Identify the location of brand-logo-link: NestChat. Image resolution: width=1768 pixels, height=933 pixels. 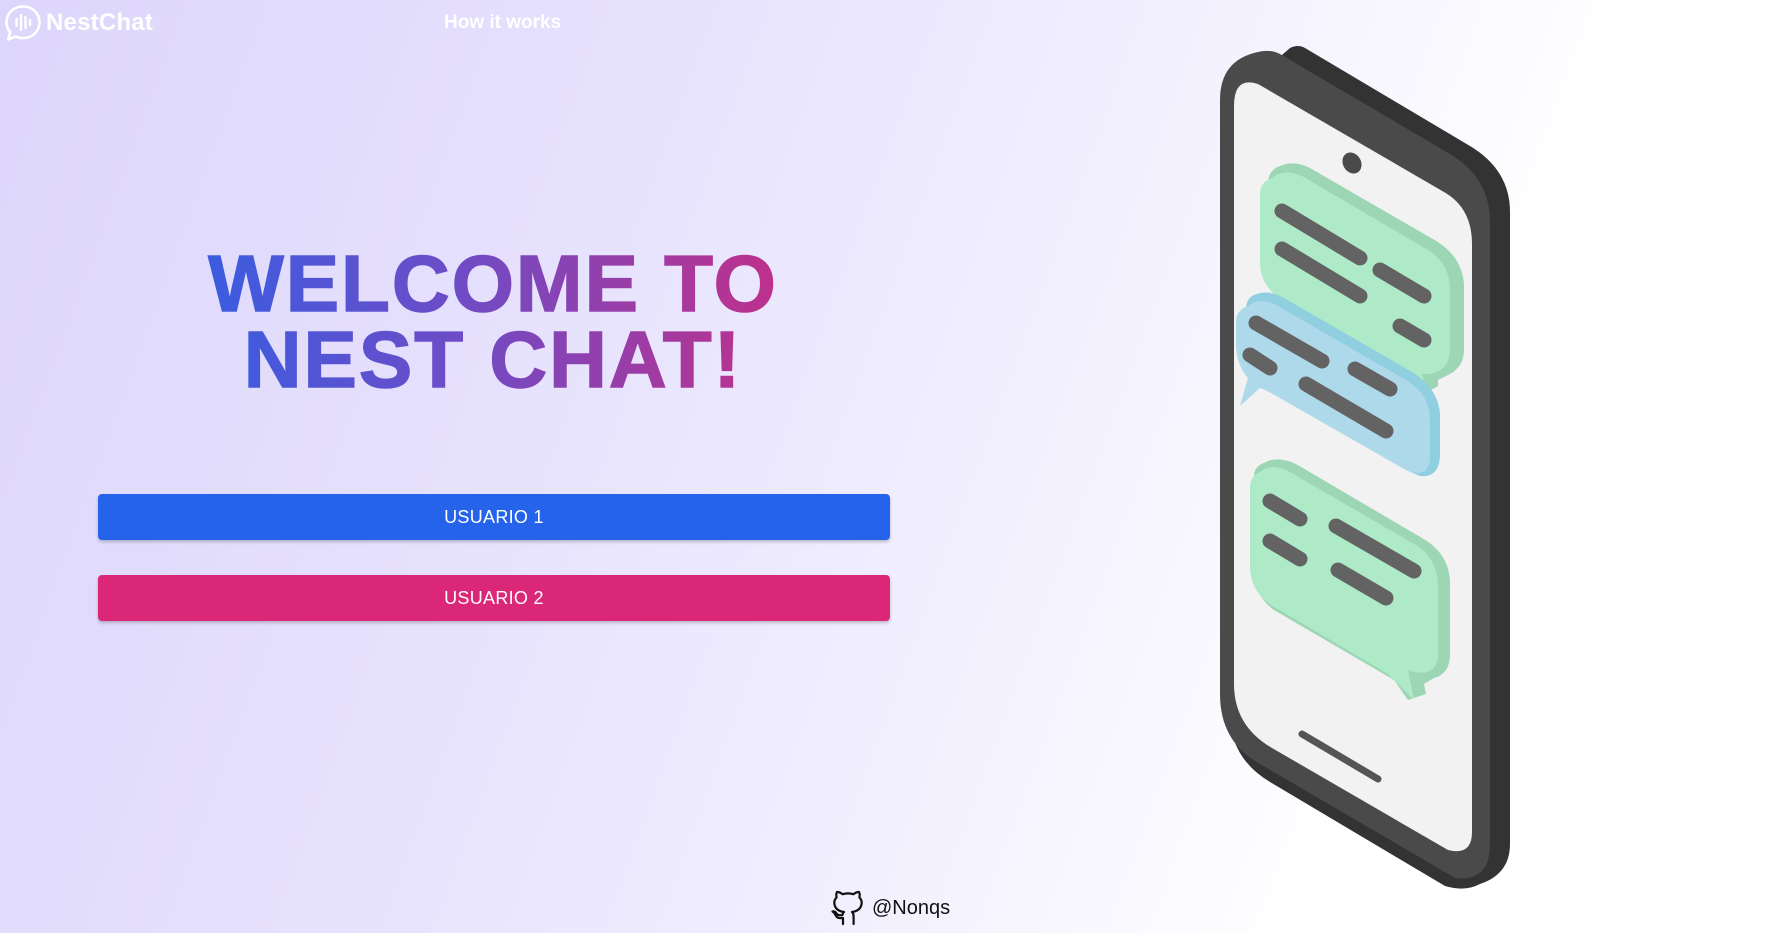
(78, 23).